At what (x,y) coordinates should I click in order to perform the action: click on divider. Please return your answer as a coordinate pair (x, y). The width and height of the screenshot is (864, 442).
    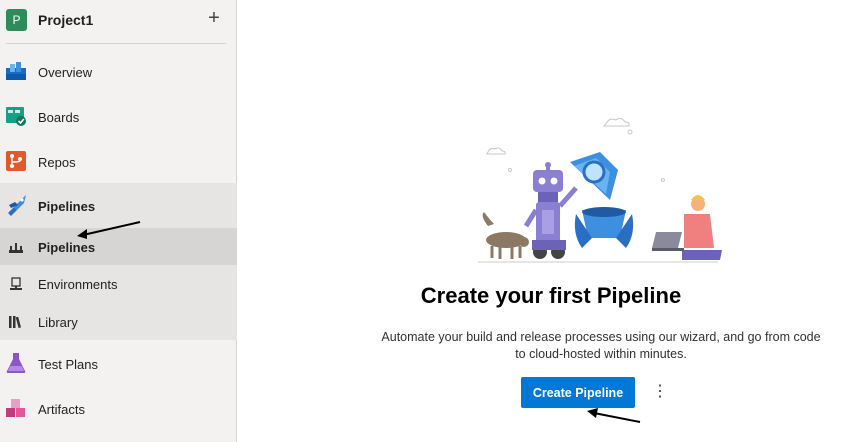
    Looking at the image, I should click on (116, 43).